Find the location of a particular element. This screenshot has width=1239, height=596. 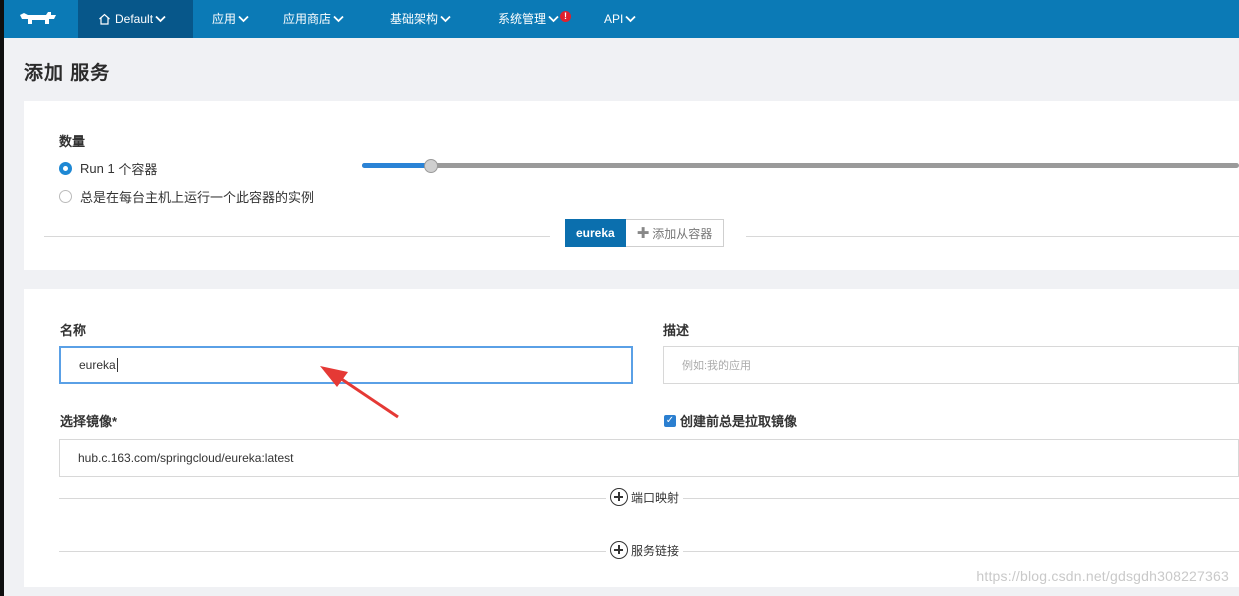

nav-menu-catalog: 应用商店 is located at coordinates (313, 19).